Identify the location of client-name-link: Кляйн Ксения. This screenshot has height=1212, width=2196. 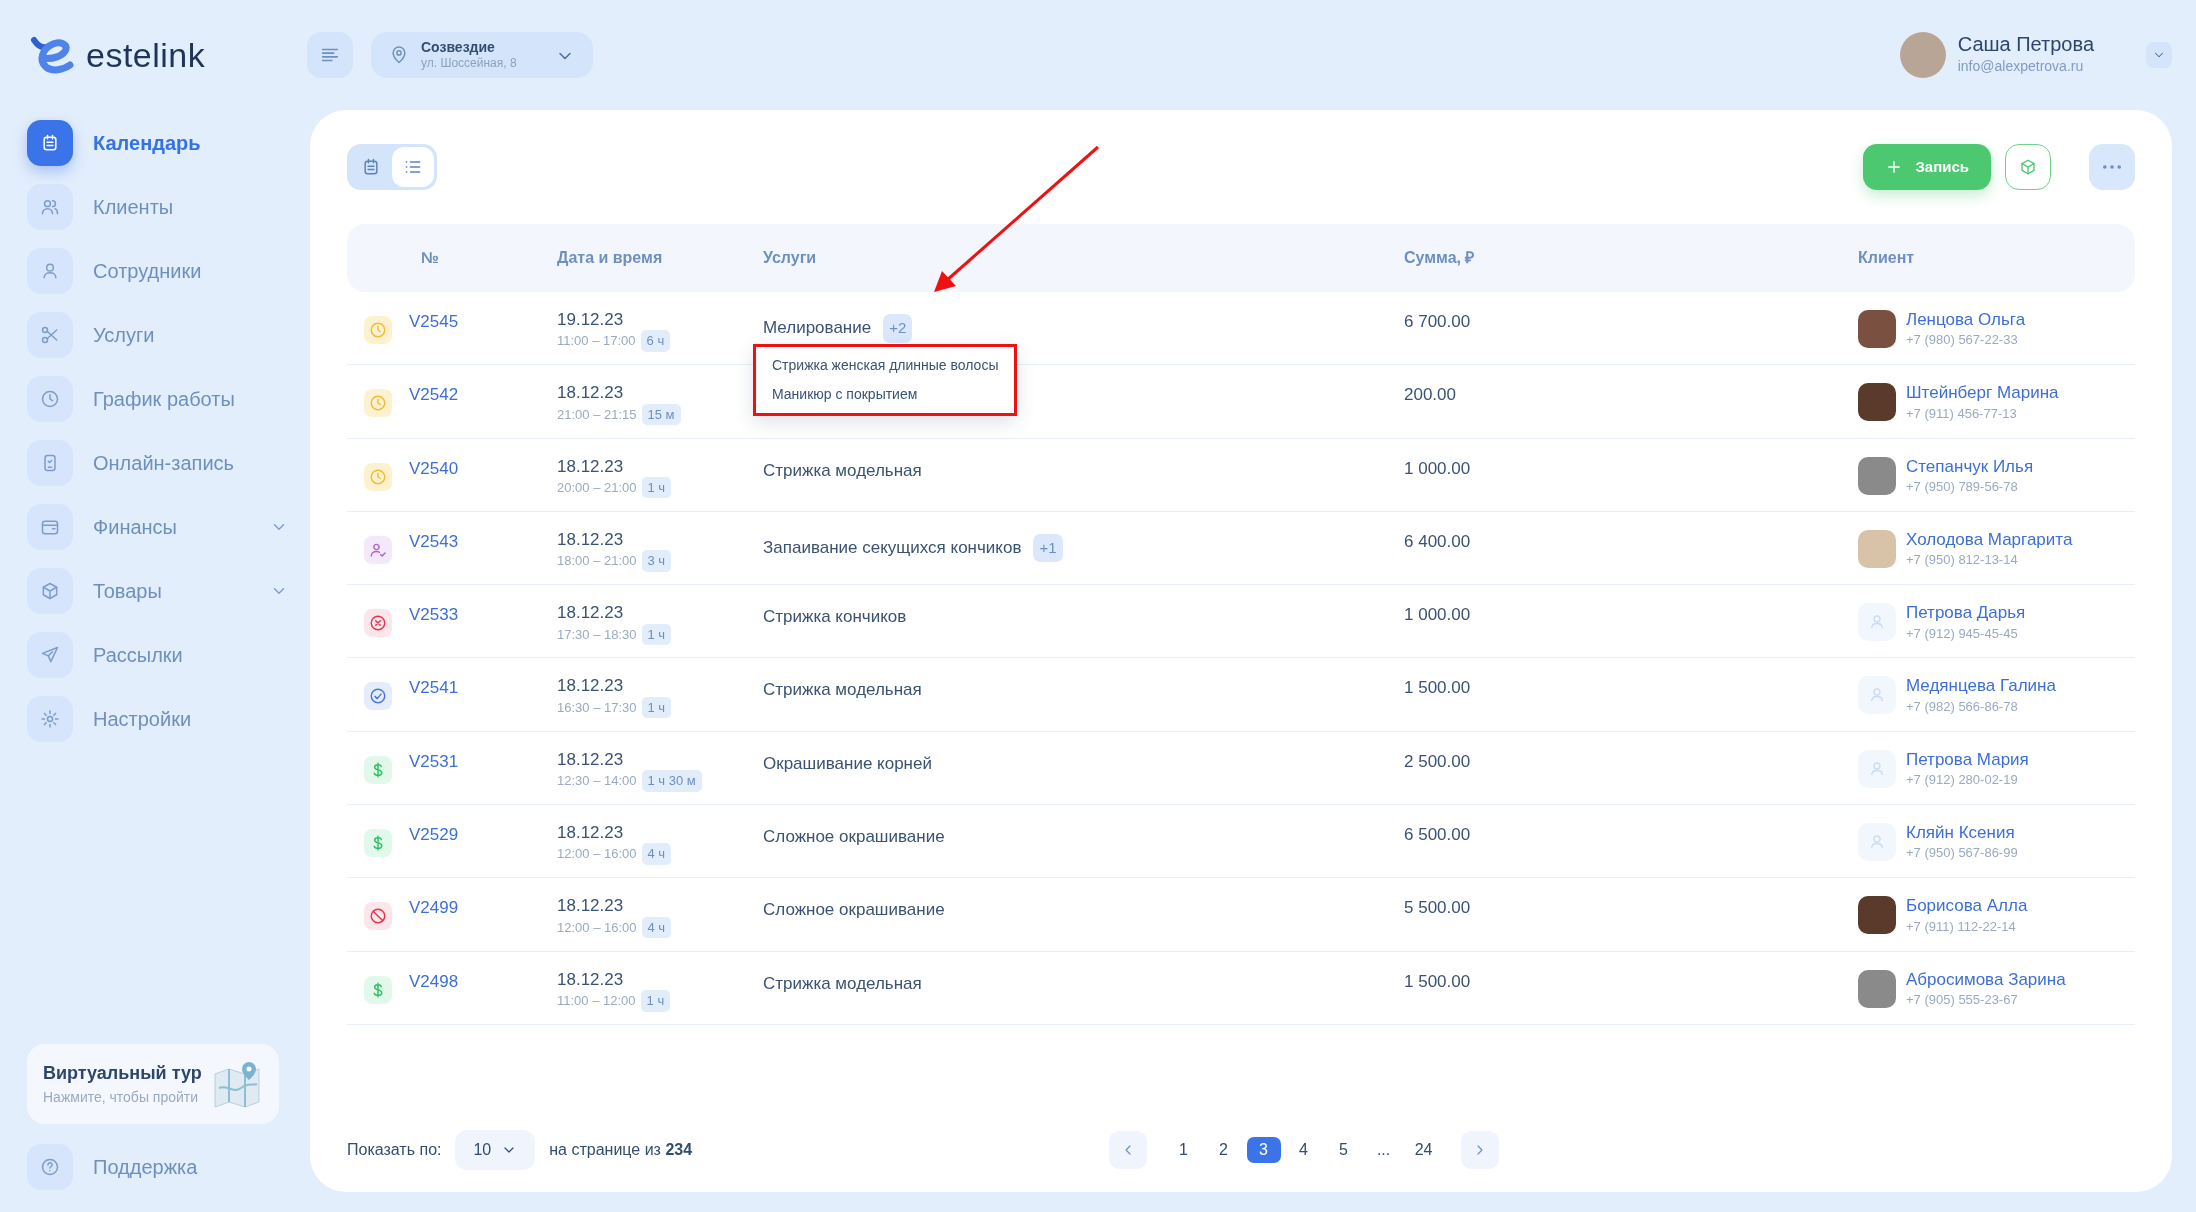
(1962, 833).